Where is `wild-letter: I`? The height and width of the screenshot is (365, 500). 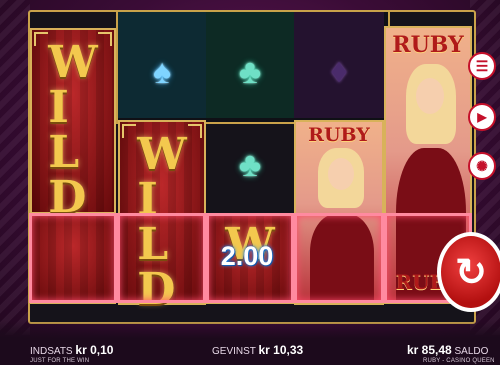 wild-letter: I is located at coordinates (58, 107).